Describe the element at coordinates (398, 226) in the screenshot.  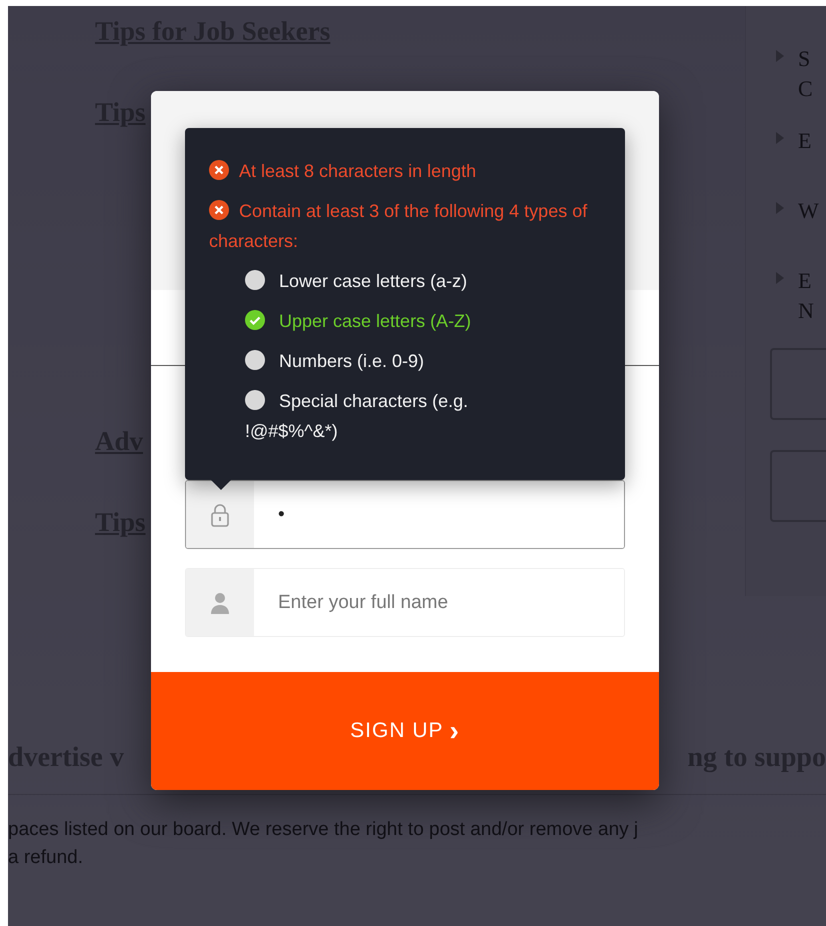
I see `requirement-text: Contain at least 3 of the following 4 types of characters:` at that location.